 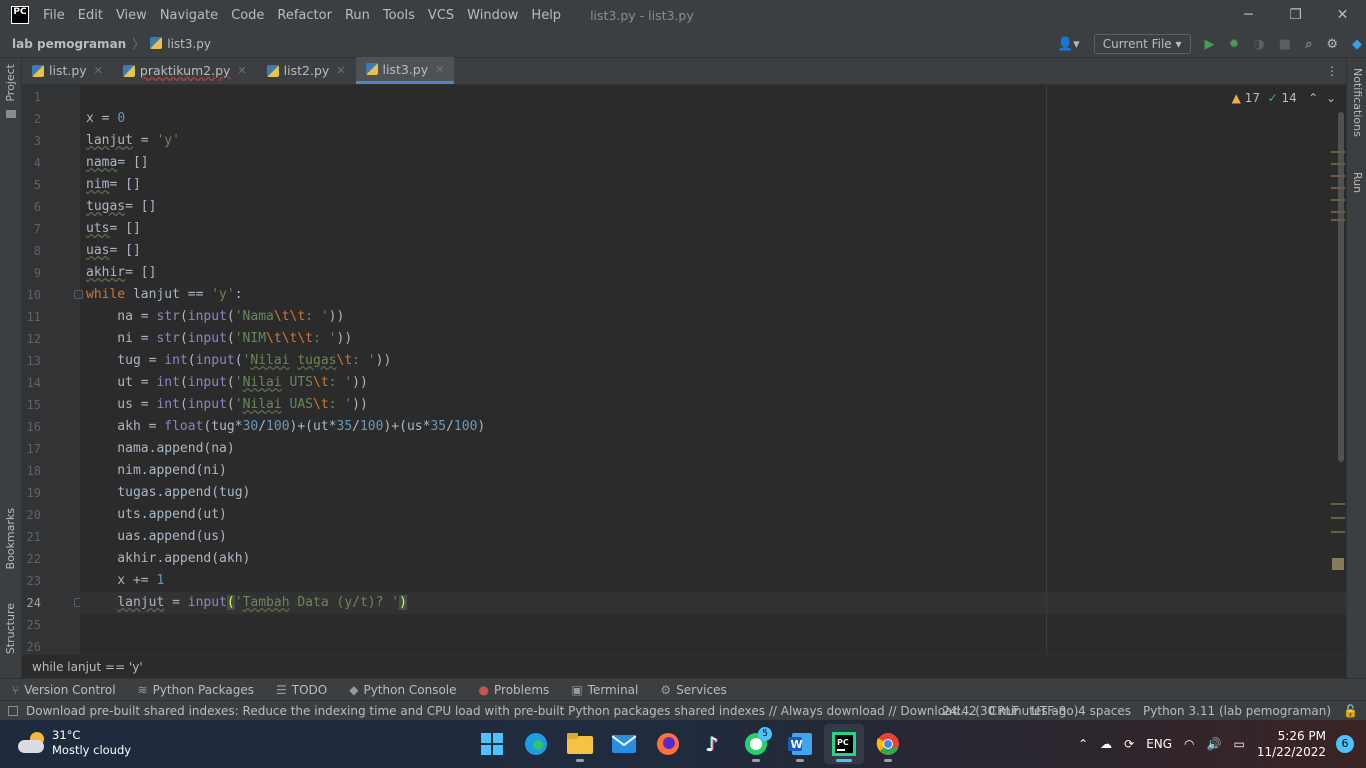 I want to click on line-number: 10, so click(x=31, y=295).